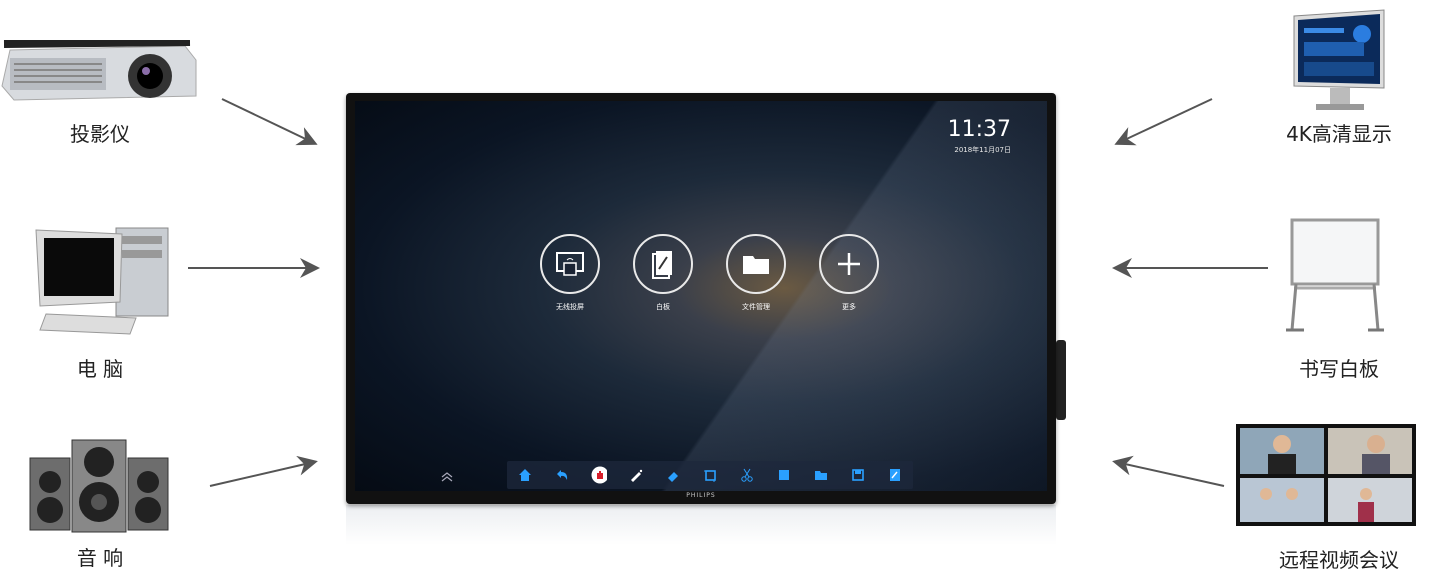 The height and width of the screenshot is (573, 1431). Describe the element at coordinates (784, 475) in the screenshot. I see `square-icon` at that location.